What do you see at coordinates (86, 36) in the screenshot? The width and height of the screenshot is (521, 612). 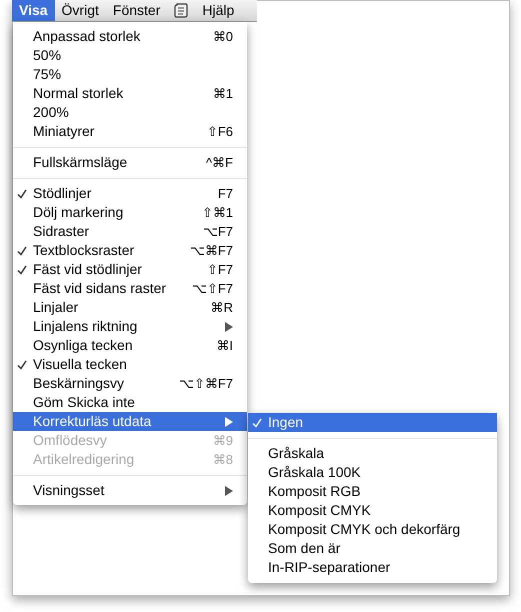 I see `item-label: Anpassad storlek` at bounding box center [86, 36].